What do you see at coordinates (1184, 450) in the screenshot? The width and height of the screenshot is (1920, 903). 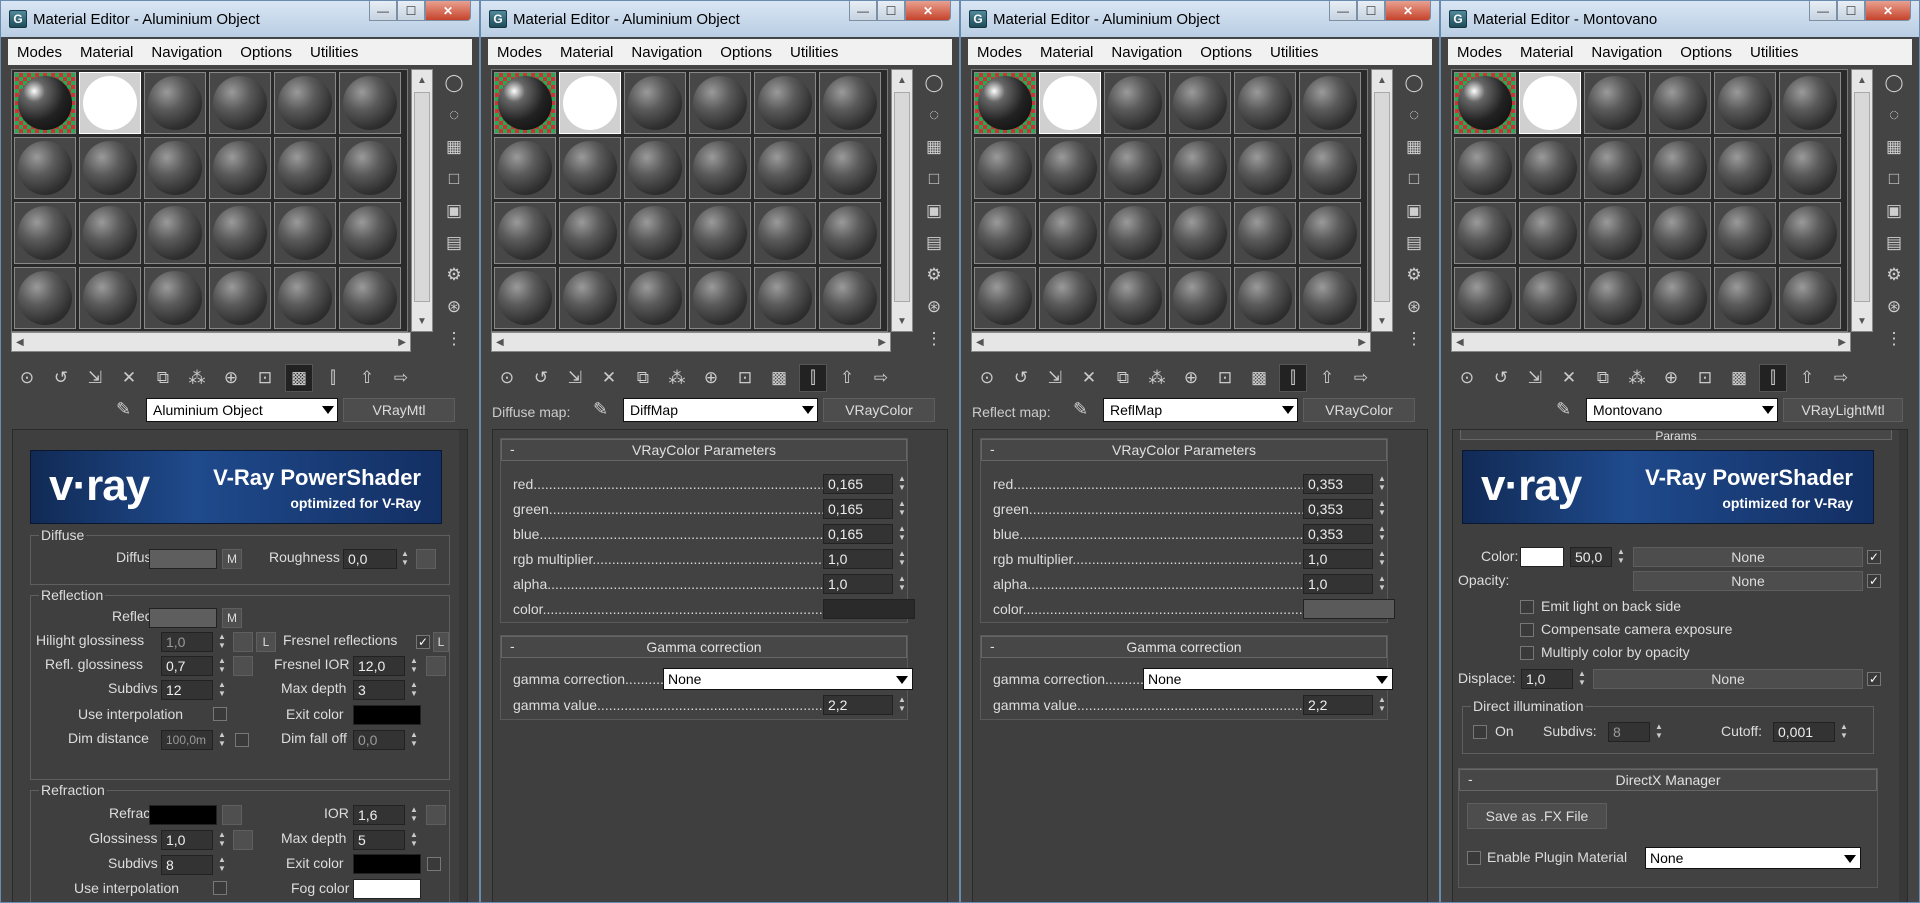 I see `rollup-header: - VRayColor Parameters` at bounding box center [1184, 450].